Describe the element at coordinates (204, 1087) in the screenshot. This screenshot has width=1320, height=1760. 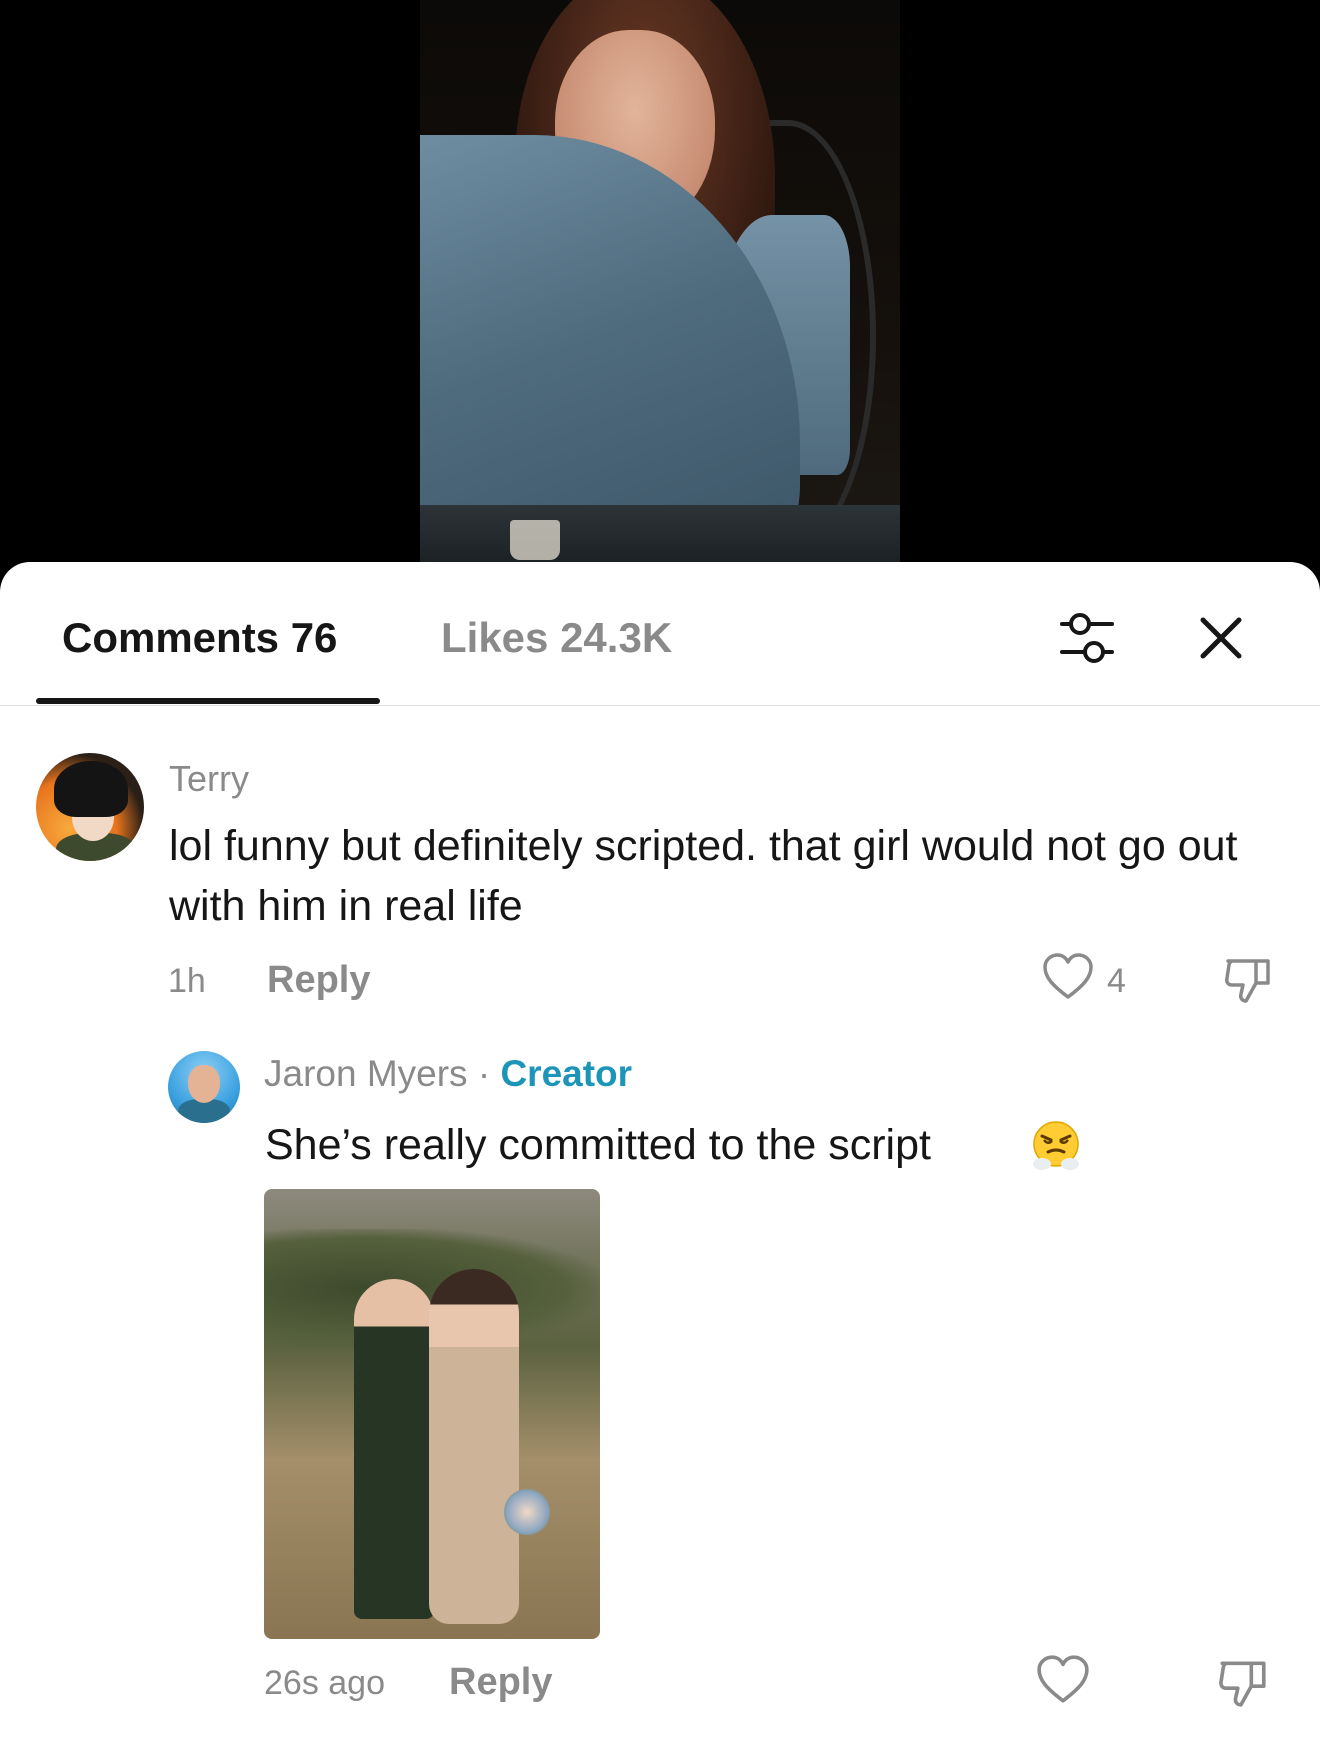
I see `avatar-jaron-myers` at that location.